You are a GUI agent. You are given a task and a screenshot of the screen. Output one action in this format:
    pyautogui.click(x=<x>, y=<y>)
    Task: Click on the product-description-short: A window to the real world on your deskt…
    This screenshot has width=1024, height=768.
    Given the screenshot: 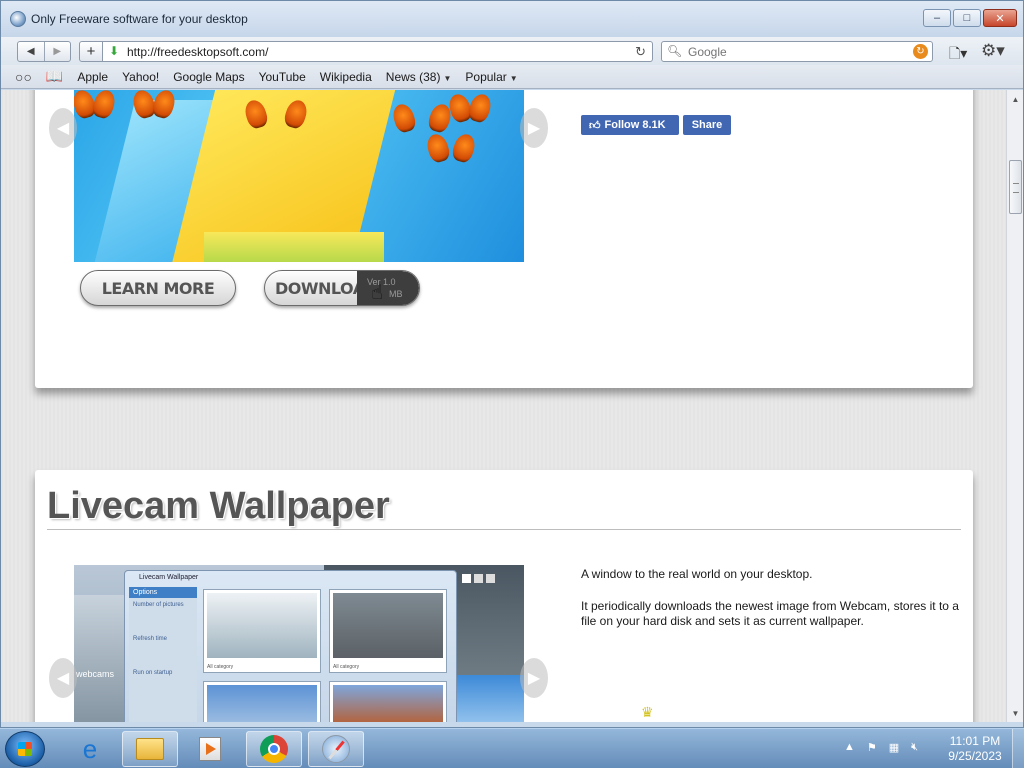 What is the action you would take?
    pyautogui.click(x=697, y=574)
    